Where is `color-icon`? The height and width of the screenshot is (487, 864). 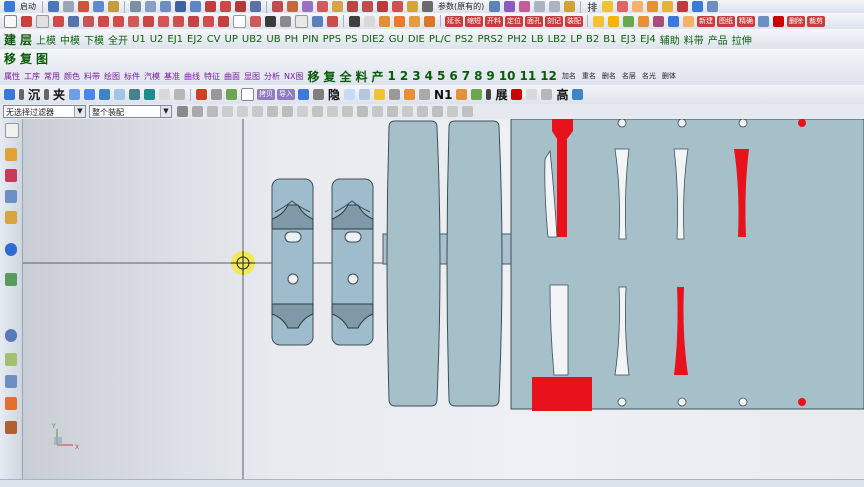 color-icon is located at coordinates (623, 6).